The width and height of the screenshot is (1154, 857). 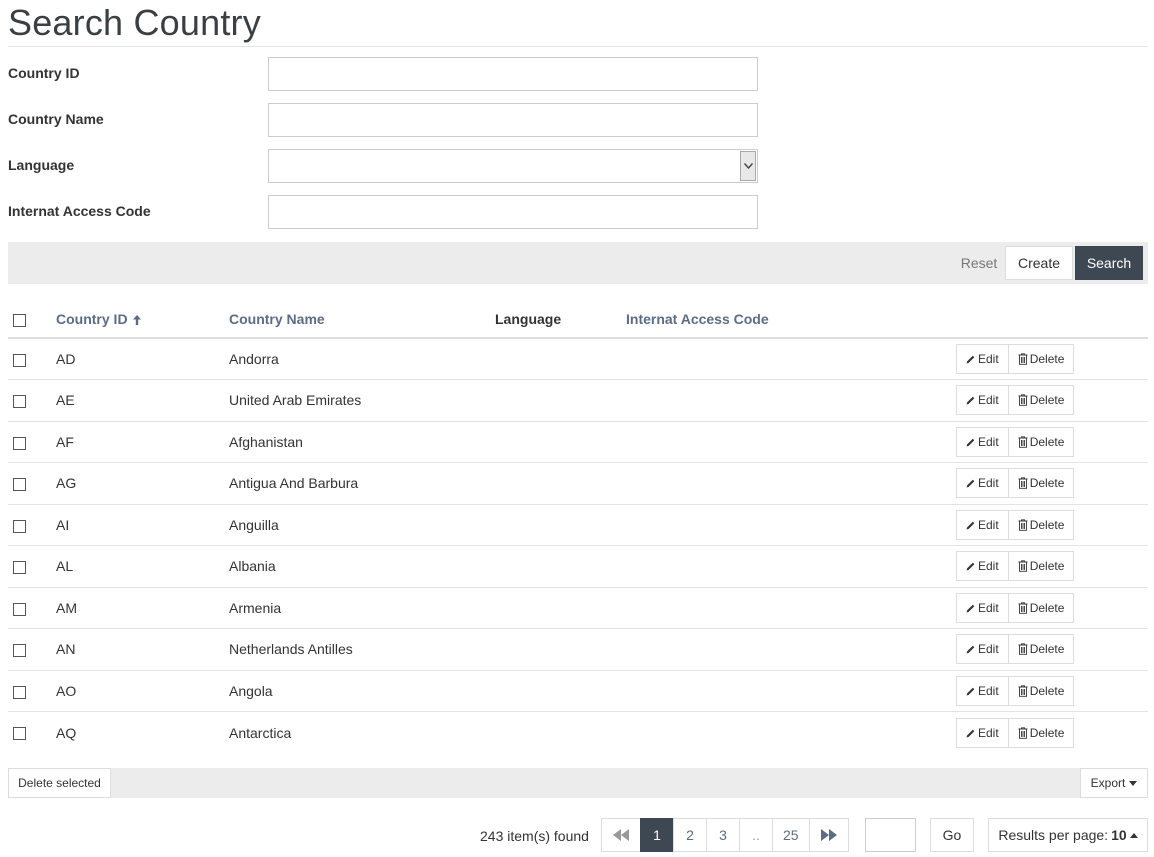 What do you see at coordinates (66, 732) in the screenshot?
I see `cell-country-id: AQ` at bounding box center [66, 732].